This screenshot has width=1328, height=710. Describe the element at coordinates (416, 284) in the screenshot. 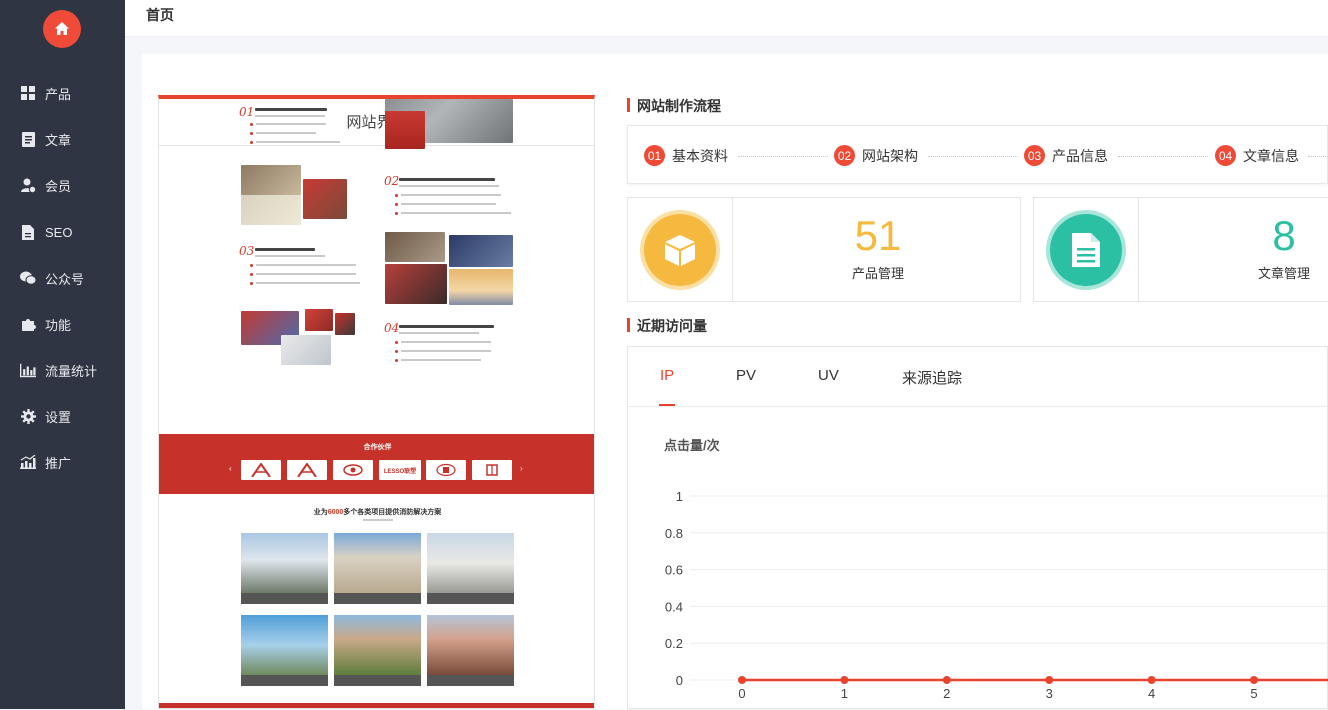

I see `preview-photo-machine` at that location.